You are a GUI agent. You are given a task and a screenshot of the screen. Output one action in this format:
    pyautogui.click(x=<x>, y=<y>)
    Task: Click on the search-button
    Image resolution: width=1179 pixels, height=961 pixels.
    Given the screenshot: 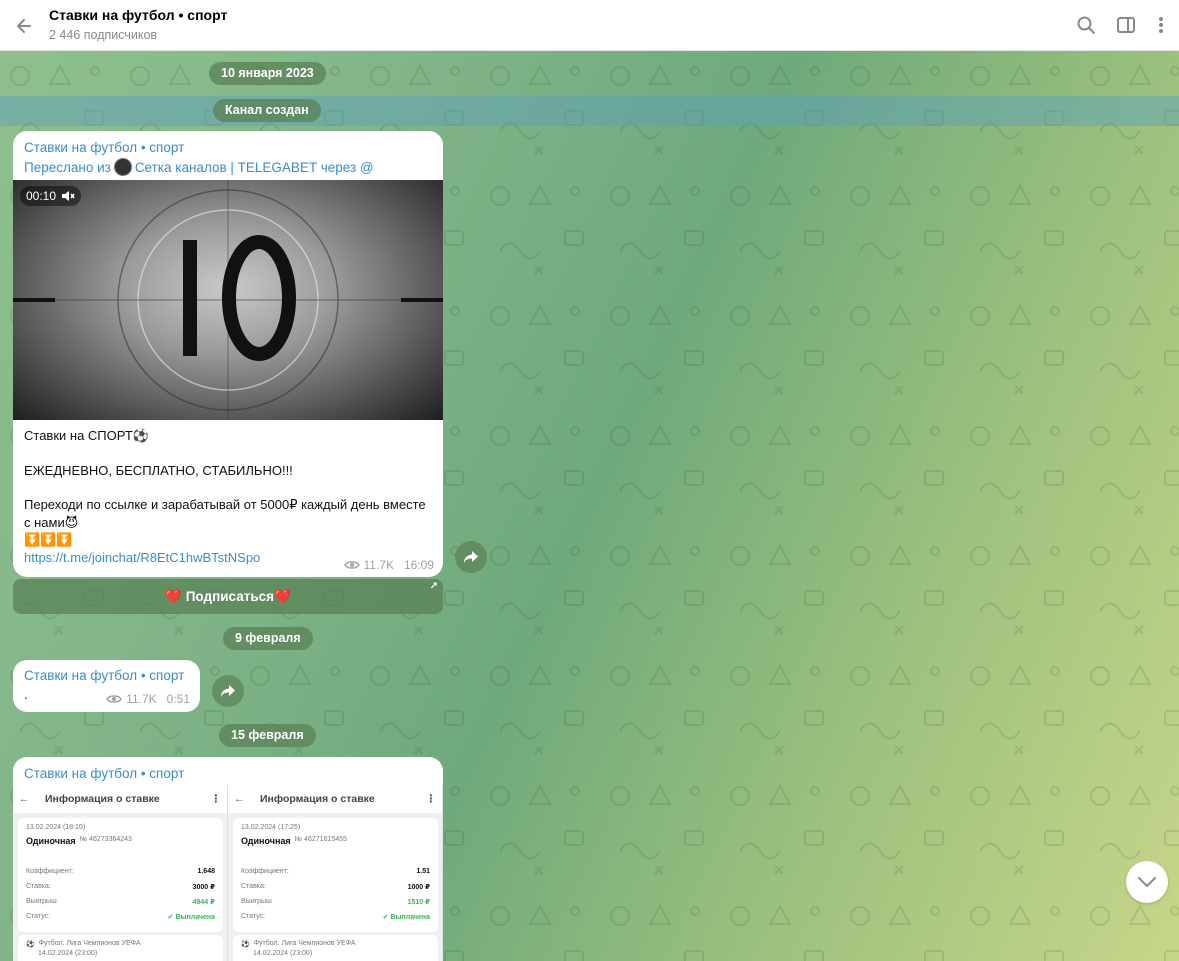 What is the action you would take?
    pyautogui.click(x=1086, y=25)
    